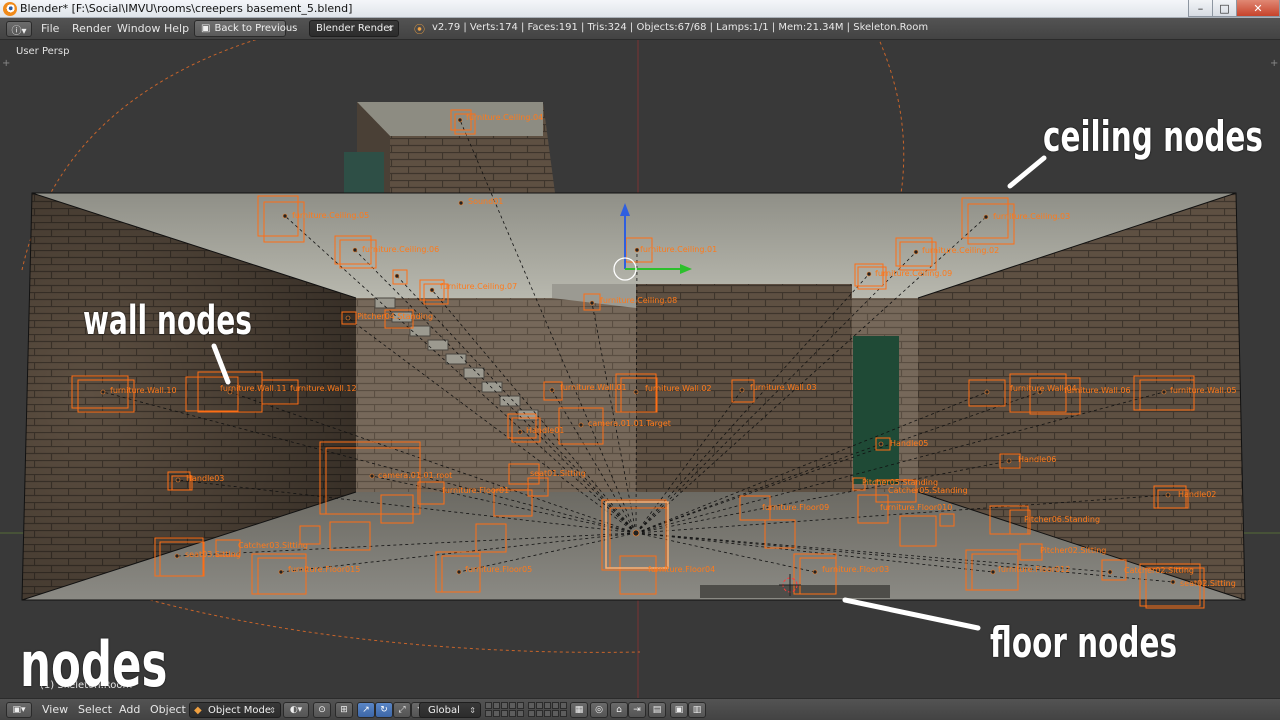 The image size is (1280, 720). Describe the element at coordinates (91, 28) in the screenshot. I see `menu-render: Render` at that location.